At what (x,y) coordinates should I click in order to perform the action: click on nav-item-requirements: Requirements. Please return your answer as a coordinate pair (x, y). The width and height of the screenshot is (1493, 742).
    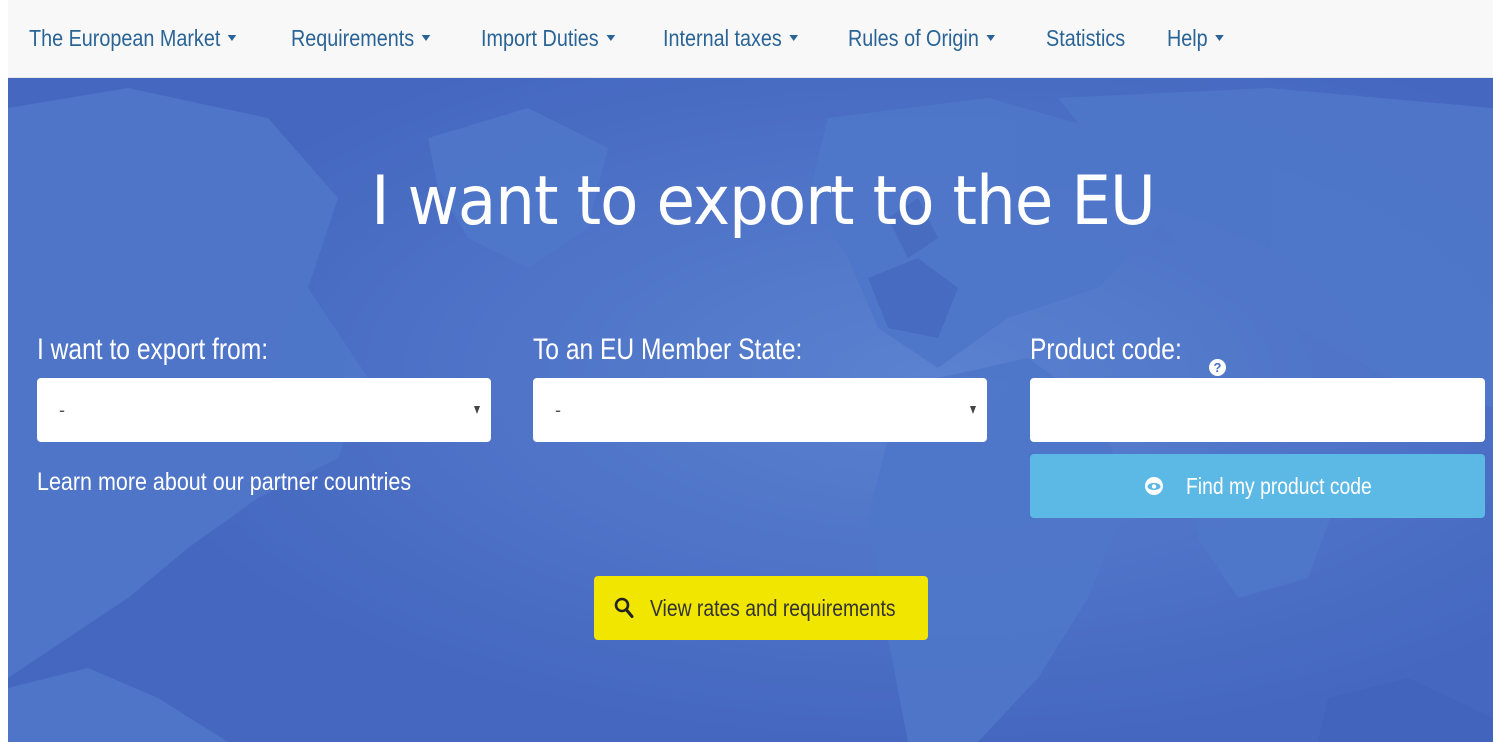
    Looking at the image, I should click on (361, 38).